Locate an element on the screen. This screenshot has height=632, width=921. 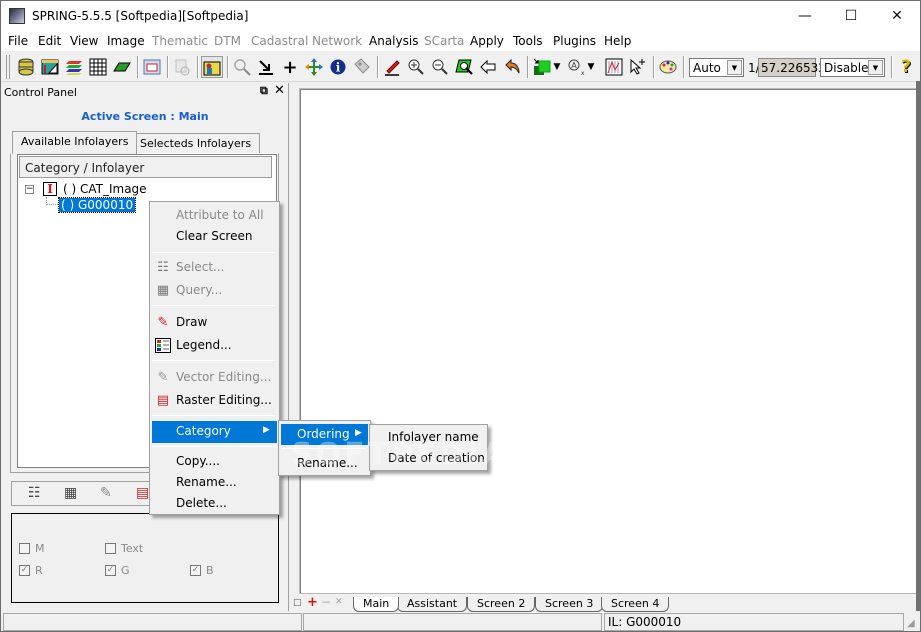
pan-icon is located at coordinates (314, 67).